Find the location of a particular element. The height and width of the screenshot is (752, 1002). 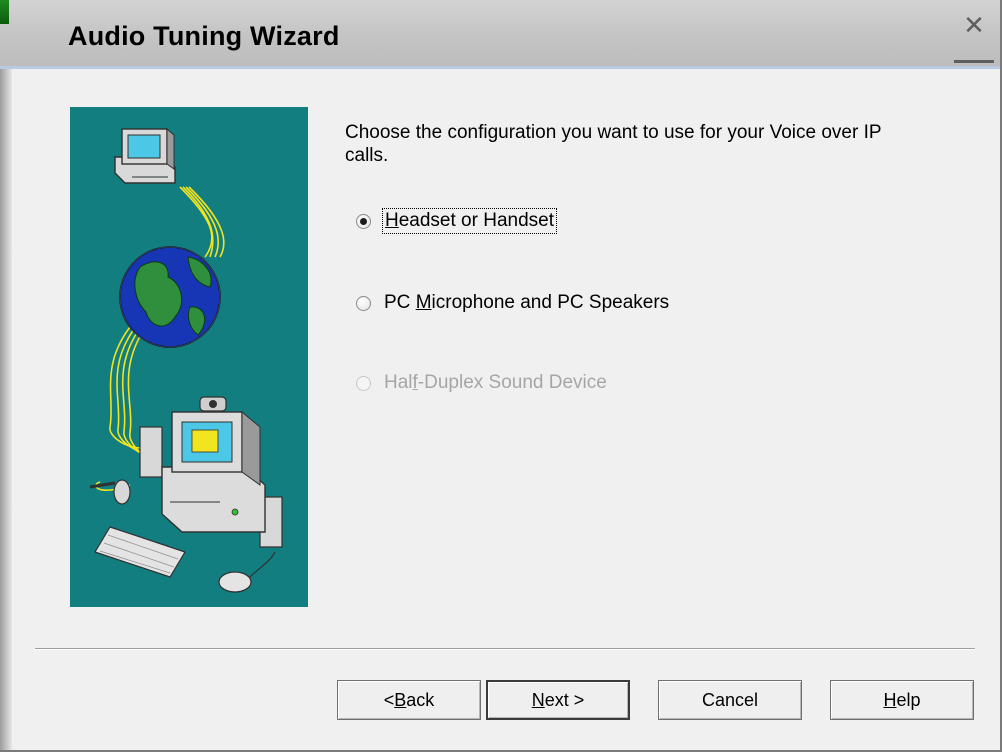

option-pc-microphone-and-pc-speakers: PC Microphone and PC Speakers is located at coordinates (512, 303).